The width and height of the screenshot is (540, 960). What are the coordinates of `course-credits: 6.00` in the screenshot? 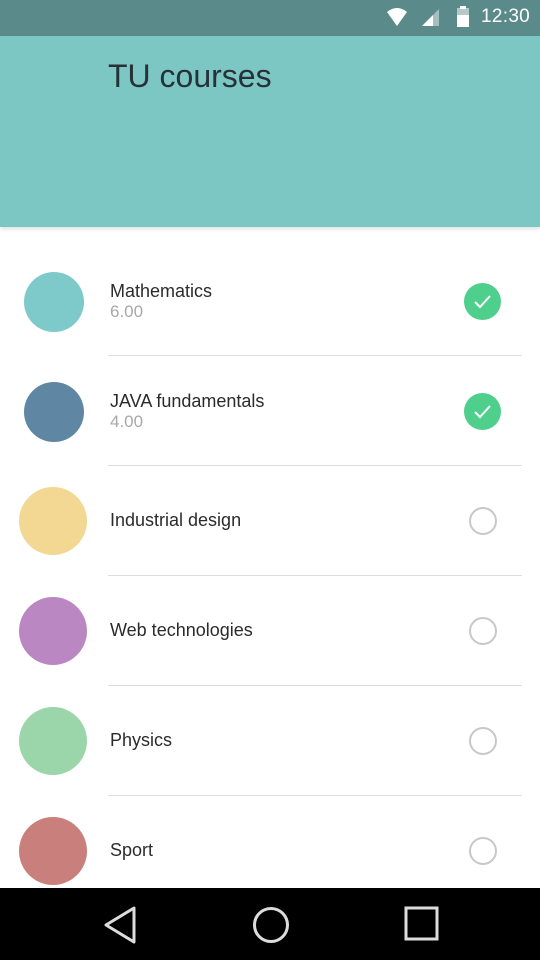 It's located at (127, 311).